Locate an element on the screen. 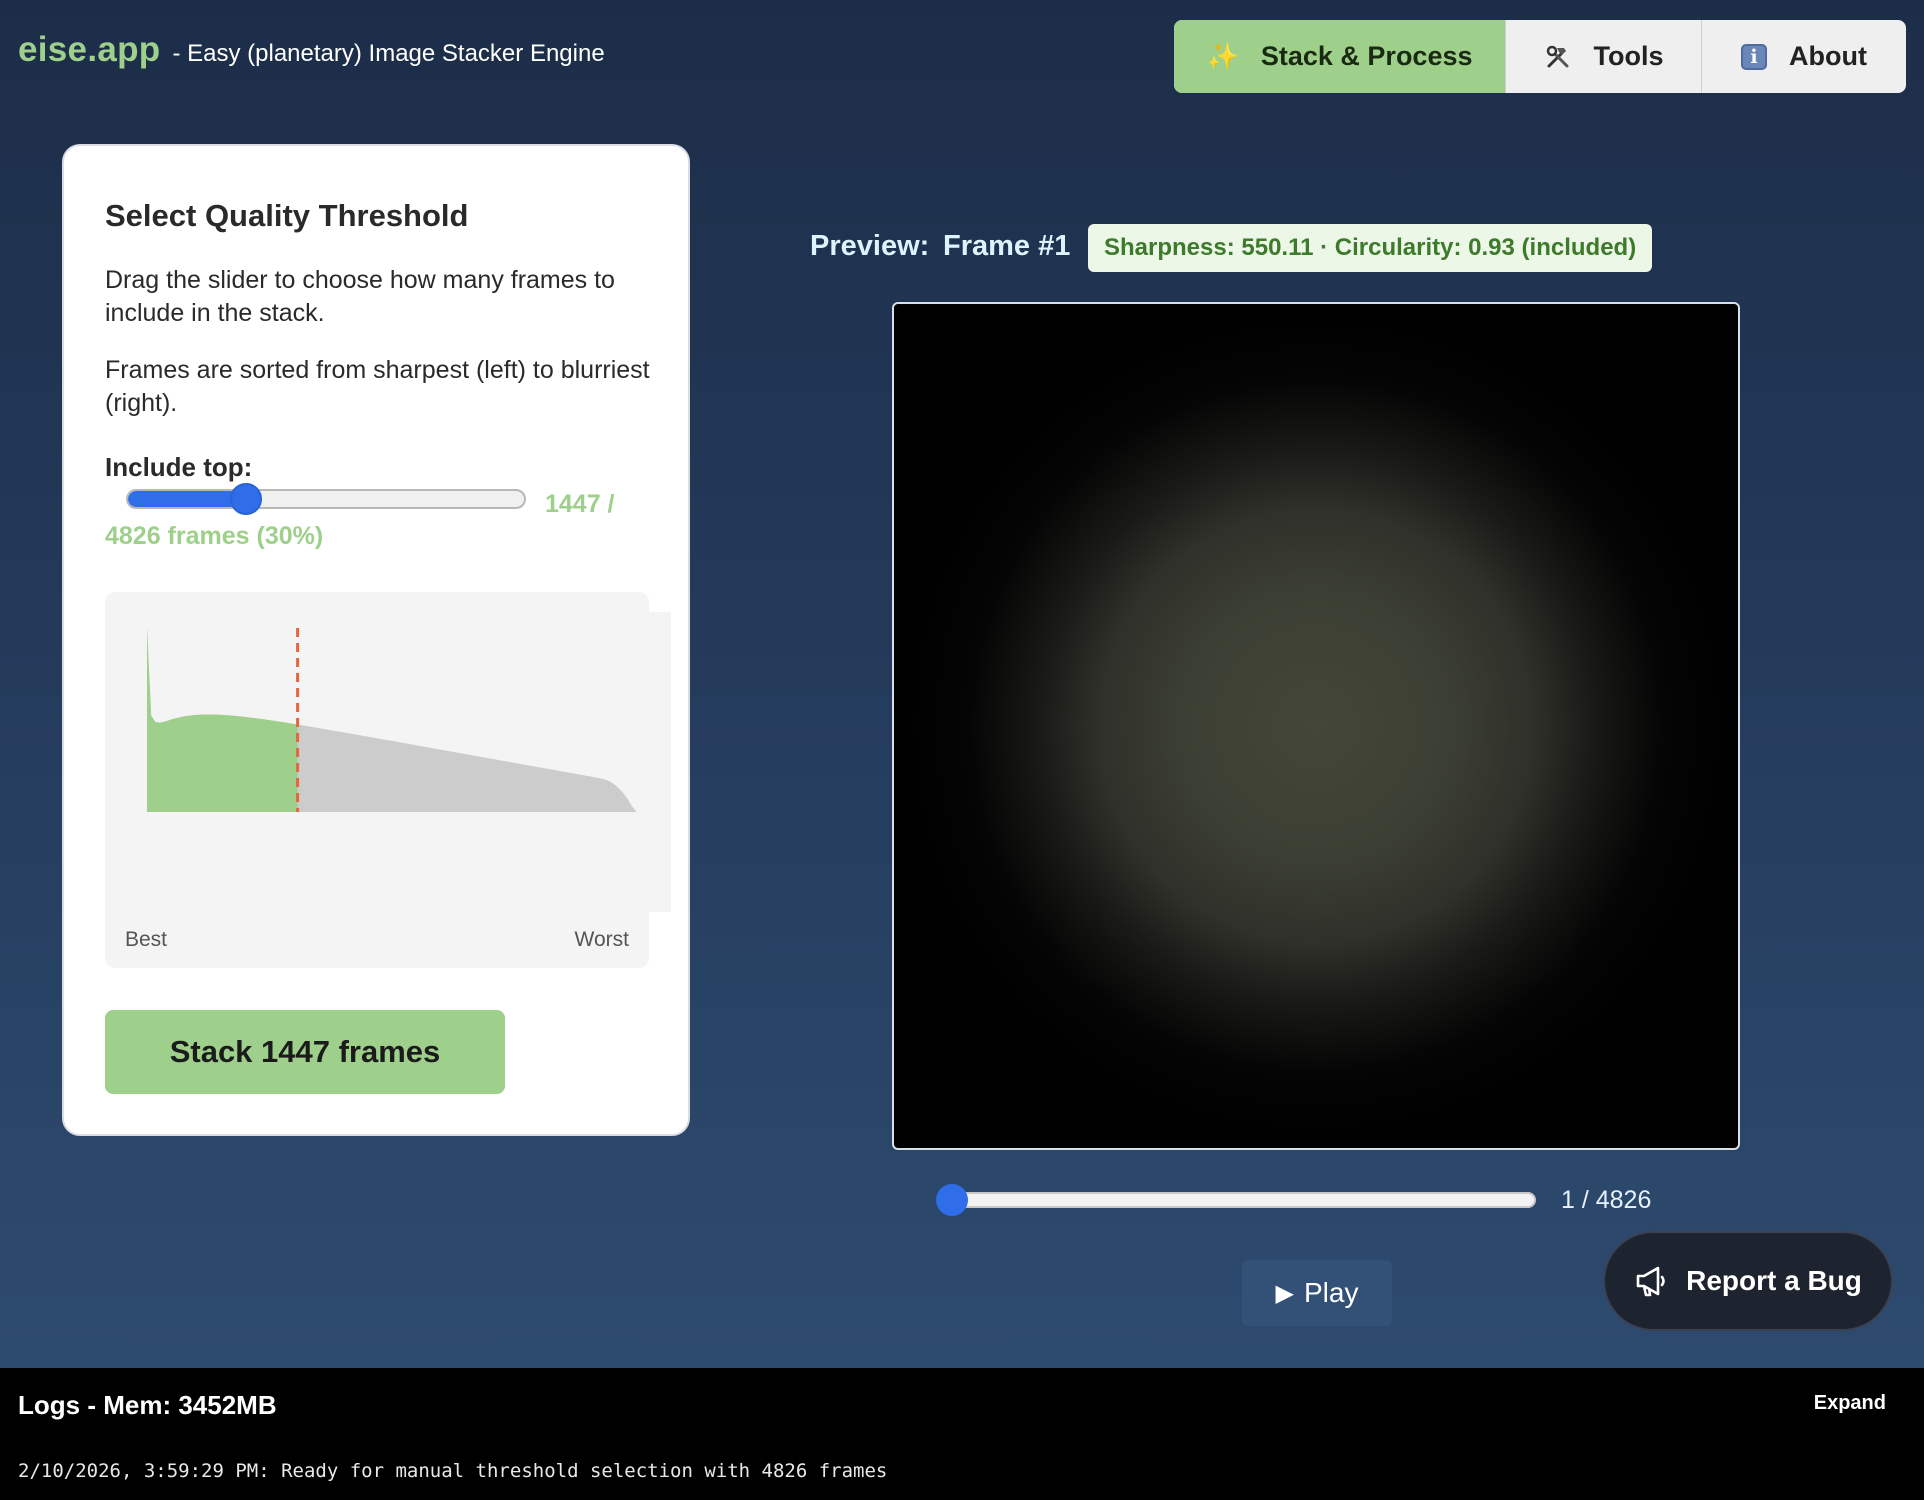 This screenshot has width=1924, height=1500. logs-expand-button: Expand is located at coordinates (1850, 1403).